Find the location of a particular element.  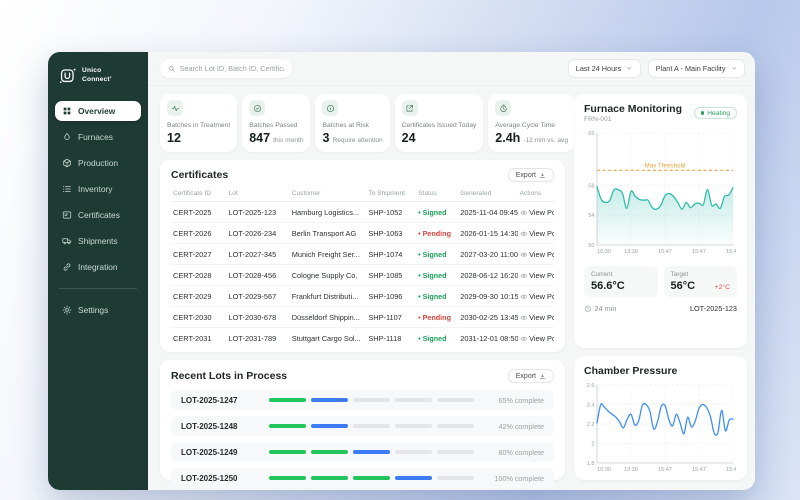

kpi-label: Batches in Treatment is located at coordinates (199, 125).